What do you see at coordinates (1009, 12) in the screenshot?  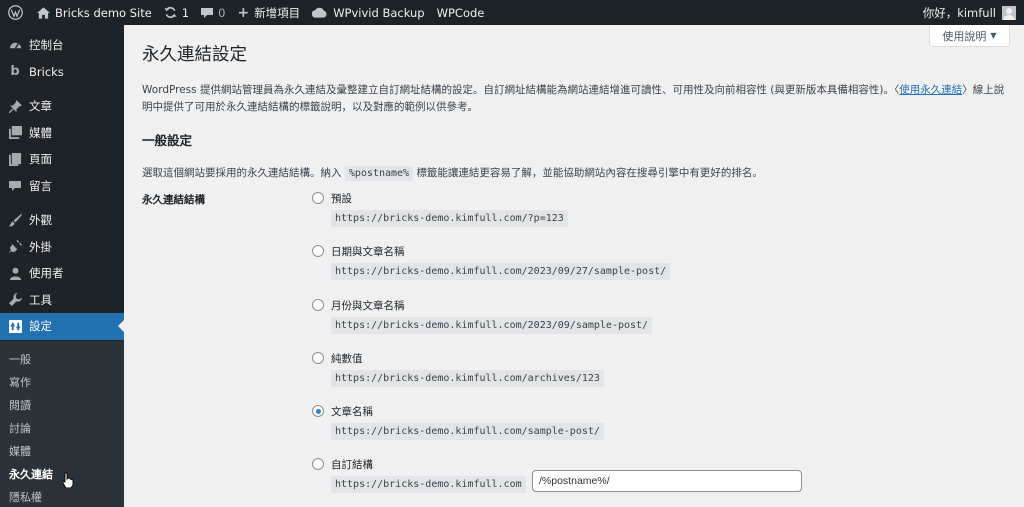 I see `avatar` at bounding box center [1009, 12].